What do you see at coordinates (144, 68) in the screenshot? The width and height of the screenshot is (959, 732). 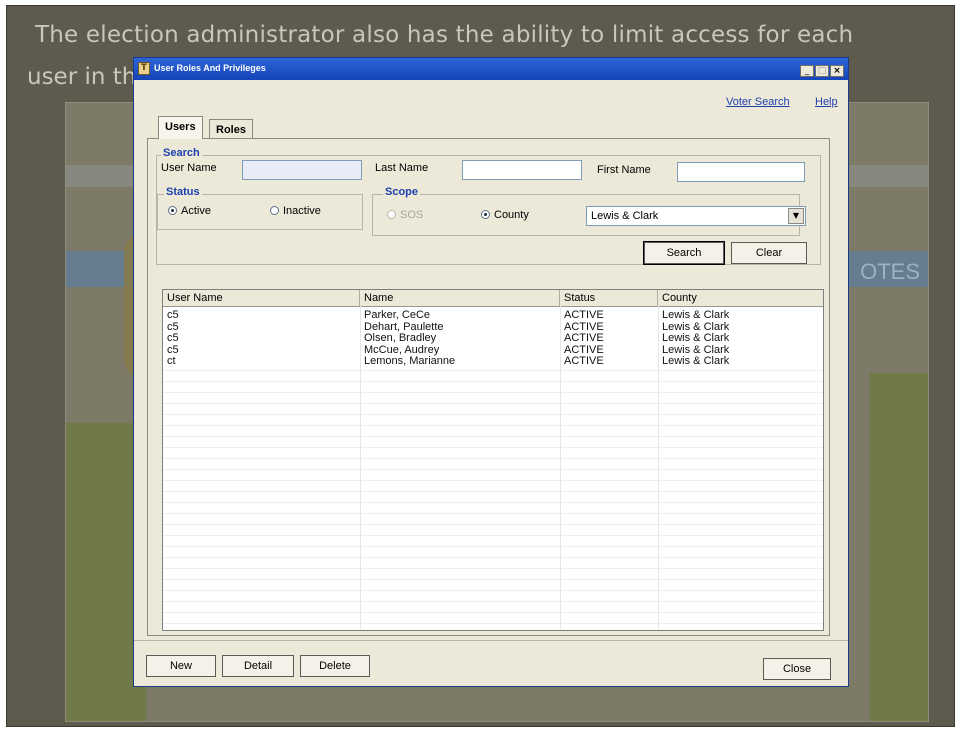 I see `app-icon: T` at bounding box center [144, 68].